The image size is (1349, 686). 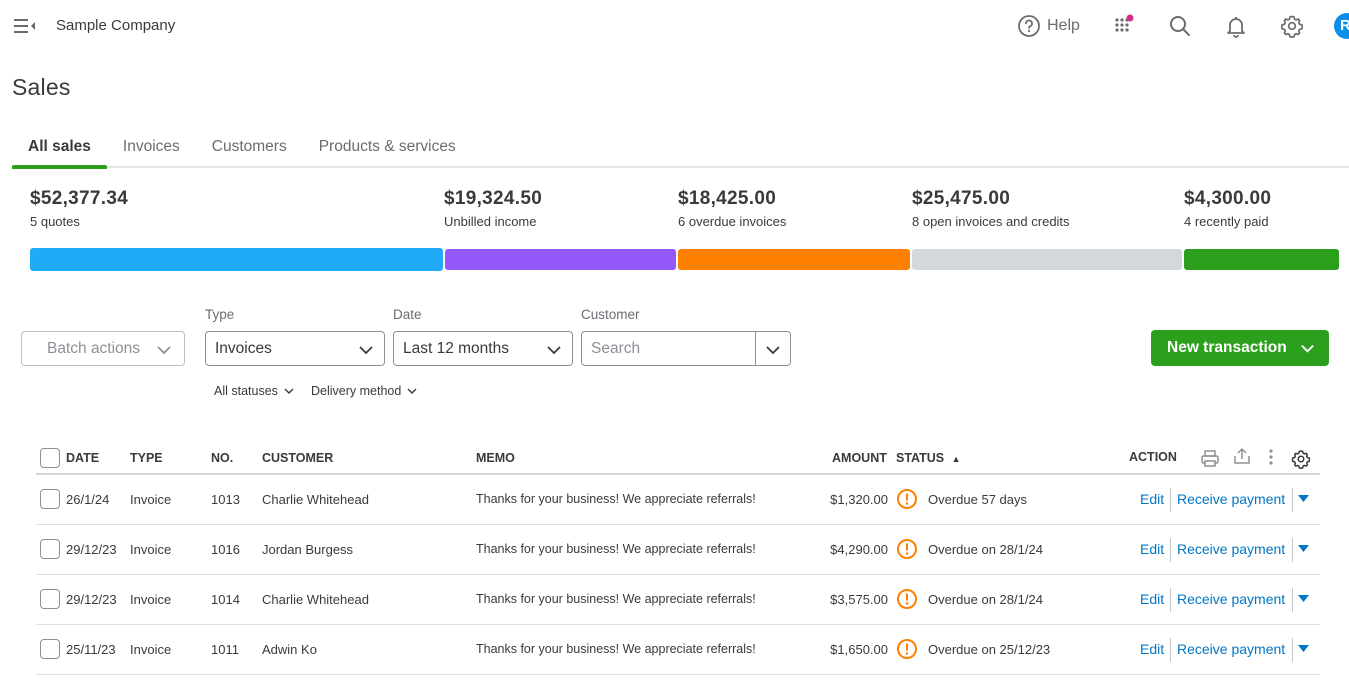 What do you see at coordinates (50, 458) in the screenshot?
I see `select-all-checkbox` at bounding box center [50, 458].